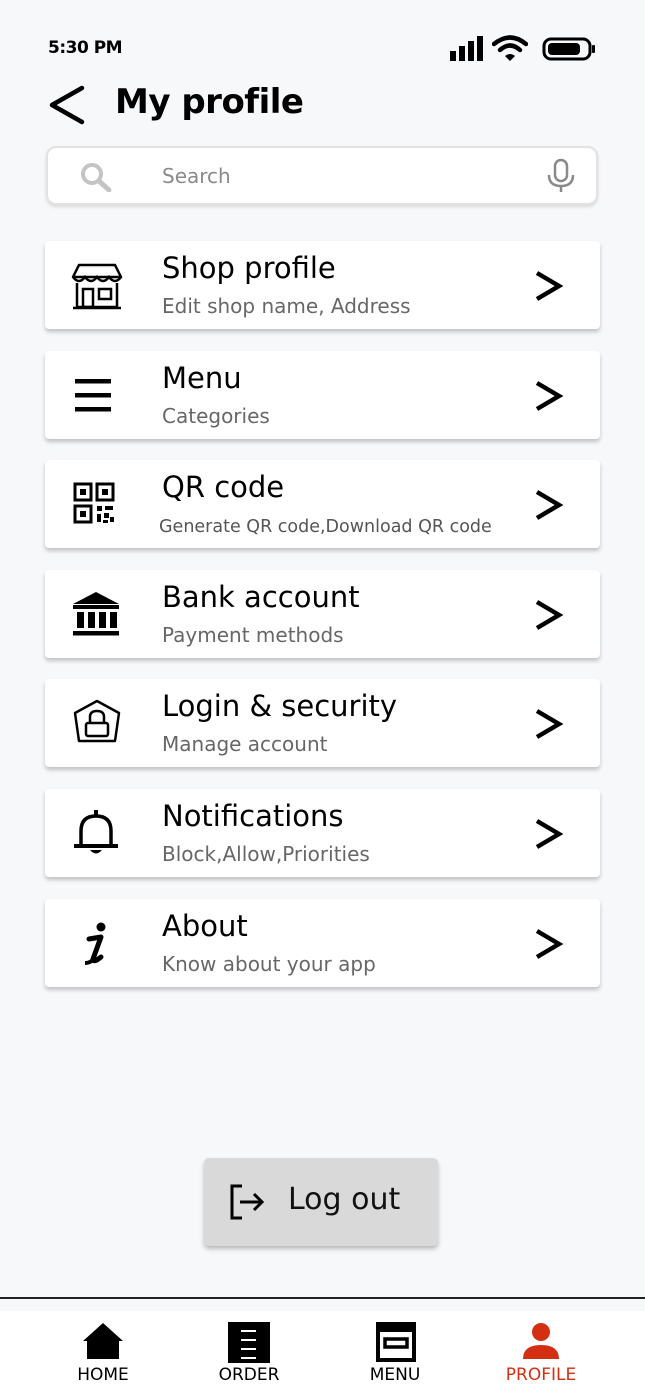  I want to click on menu-item-title: QR code, so click(223, 487).